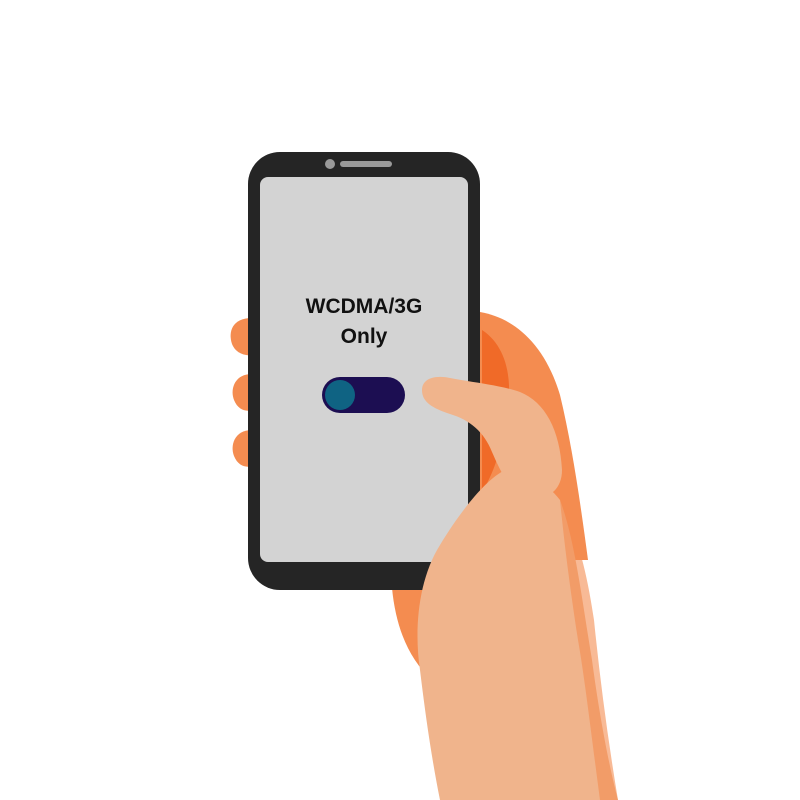 The width and height of the screenshot is (800, 800). I want to click on toggle-knob, so click(340, 395).